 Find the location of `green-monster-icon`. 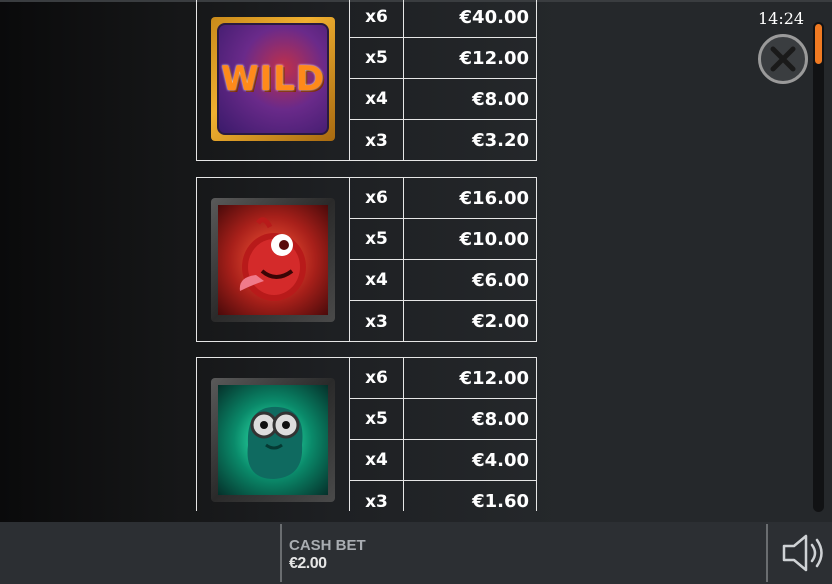

green-monster-icon is located at coordinates (275, 442).